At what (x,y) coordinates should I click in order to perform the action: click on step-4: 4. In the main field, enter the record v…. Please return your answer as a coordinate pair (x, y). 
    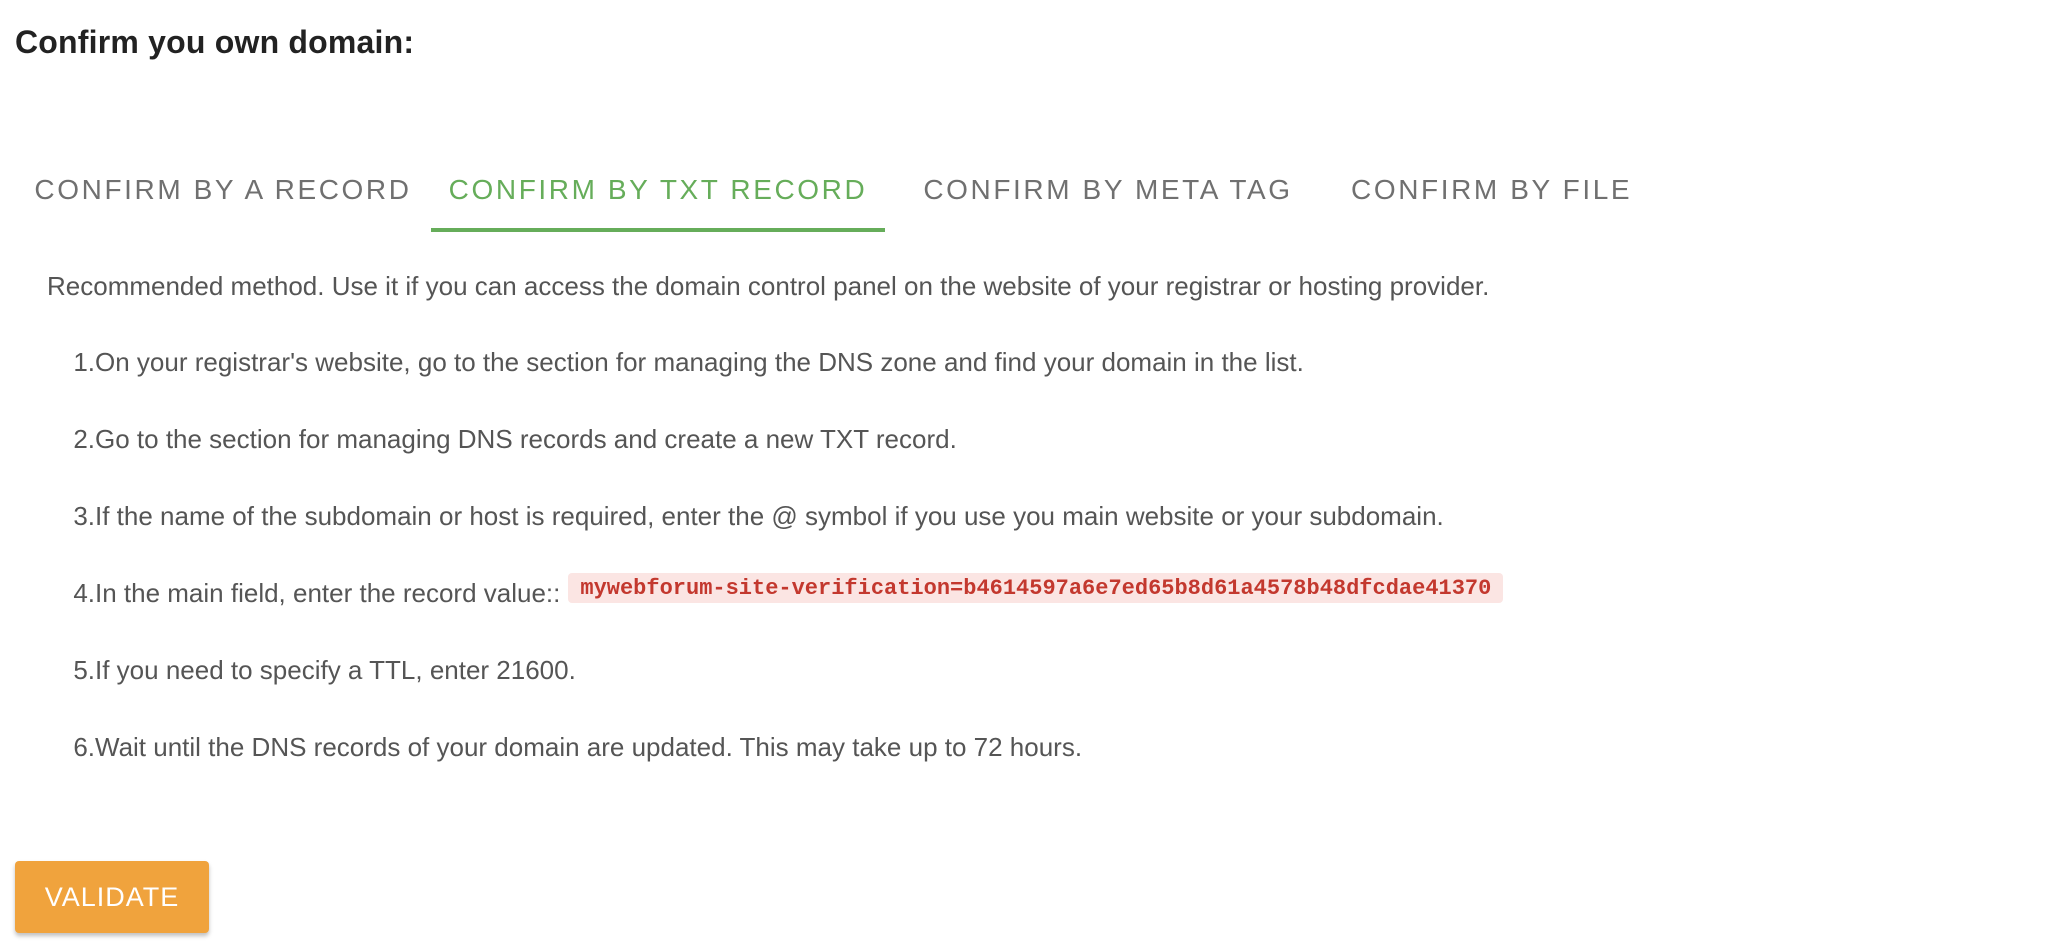
    Looking at the image, I should click on (775, 611).